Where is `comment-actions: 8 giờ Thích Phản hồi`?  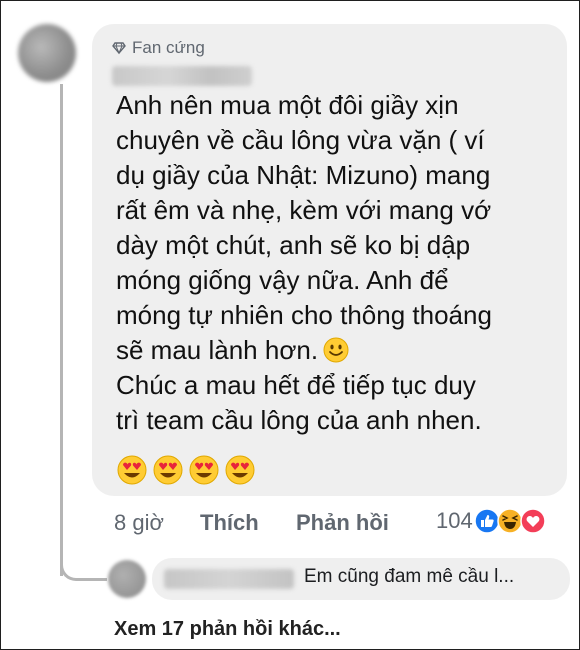 comment-actions: 8 giờ Thích Phản hồi is located at coordinates (251, 523).